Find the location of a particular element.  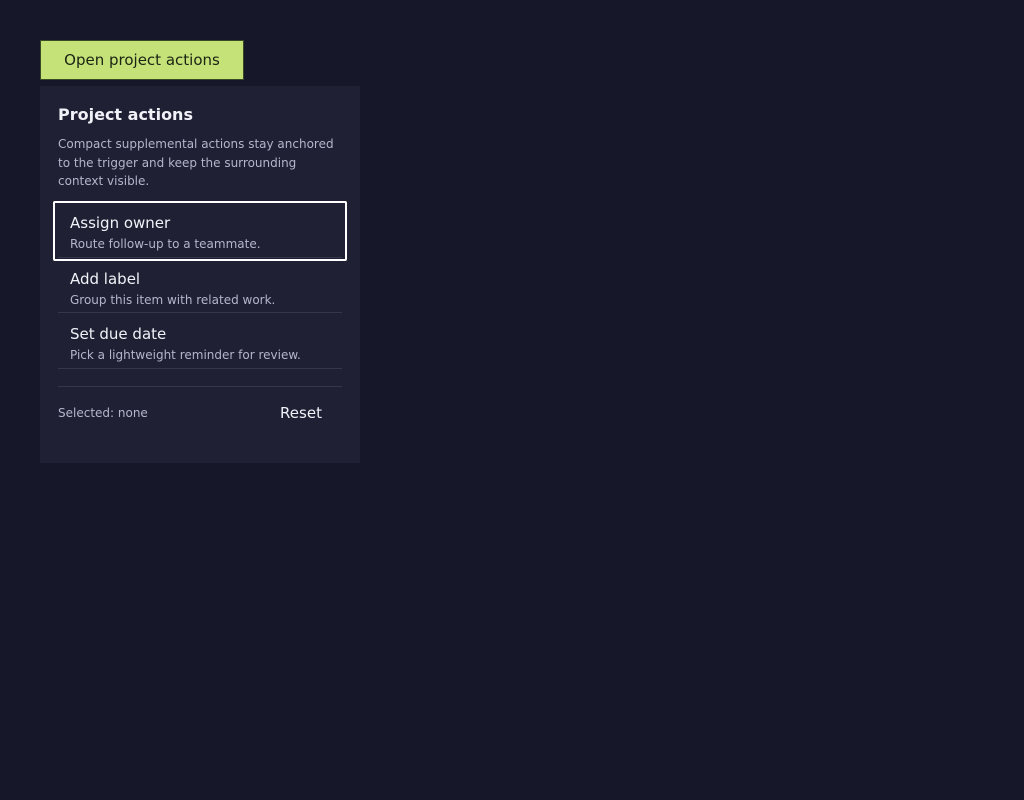

action-item-description: Route follow-up to a teammate. is located at coordinates (165, 244).